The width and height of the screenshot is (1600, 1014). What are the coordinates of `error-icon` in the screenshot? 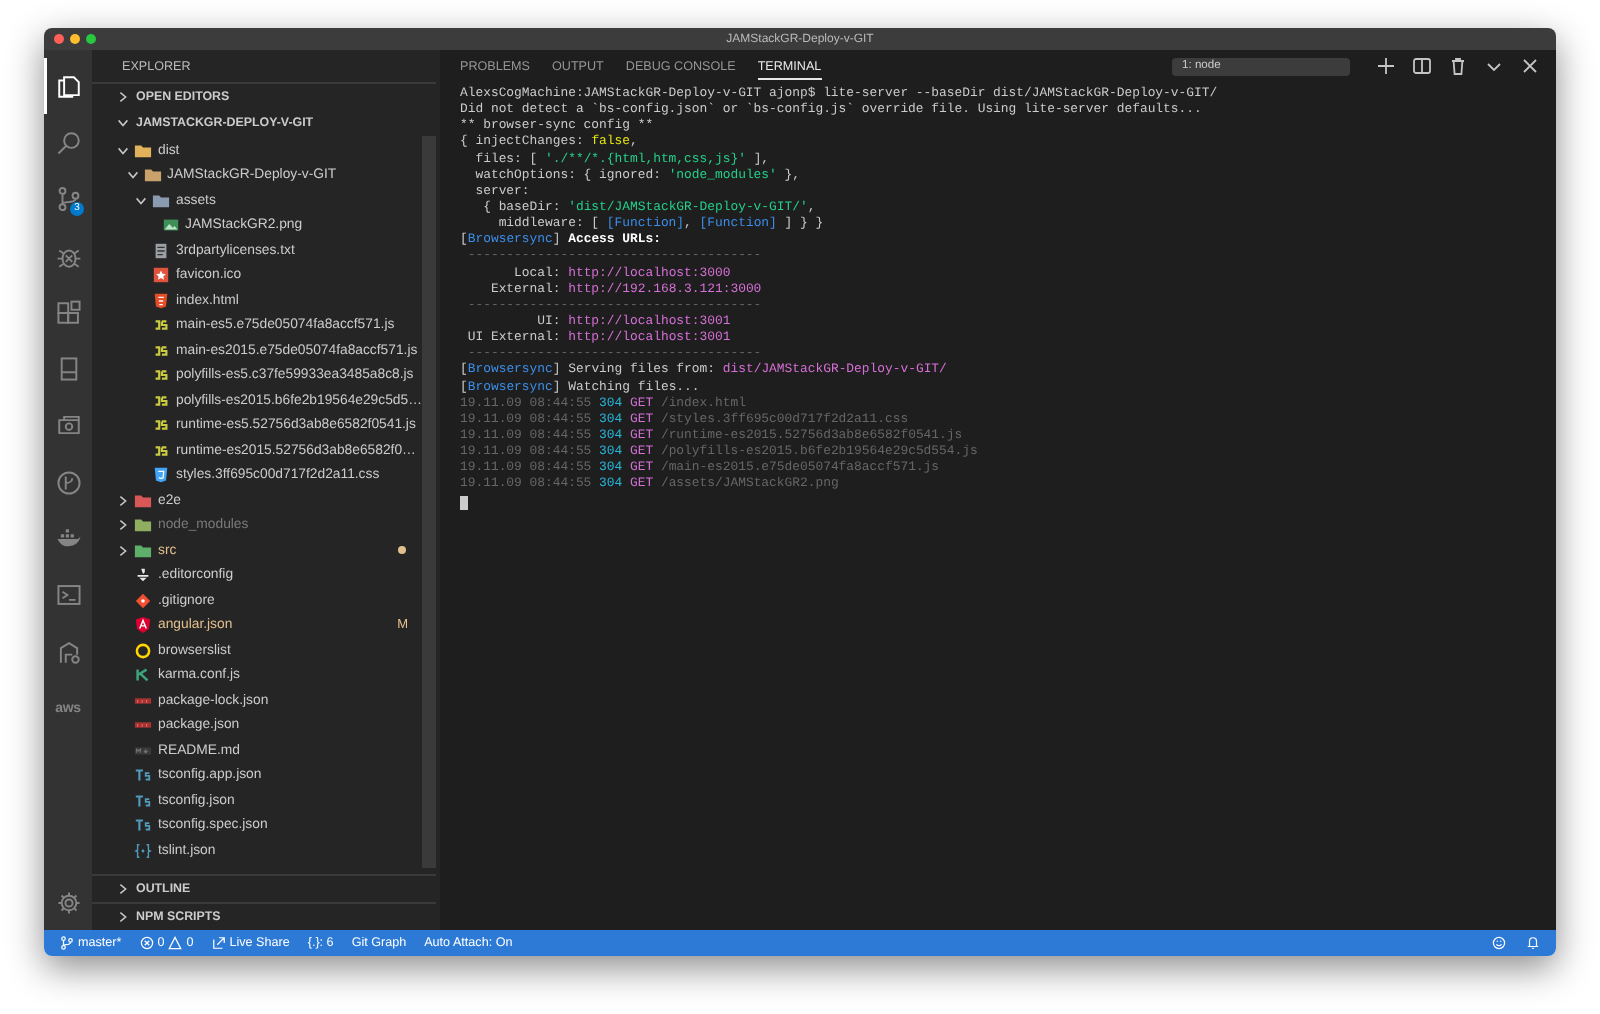 It's located at (146, 943).